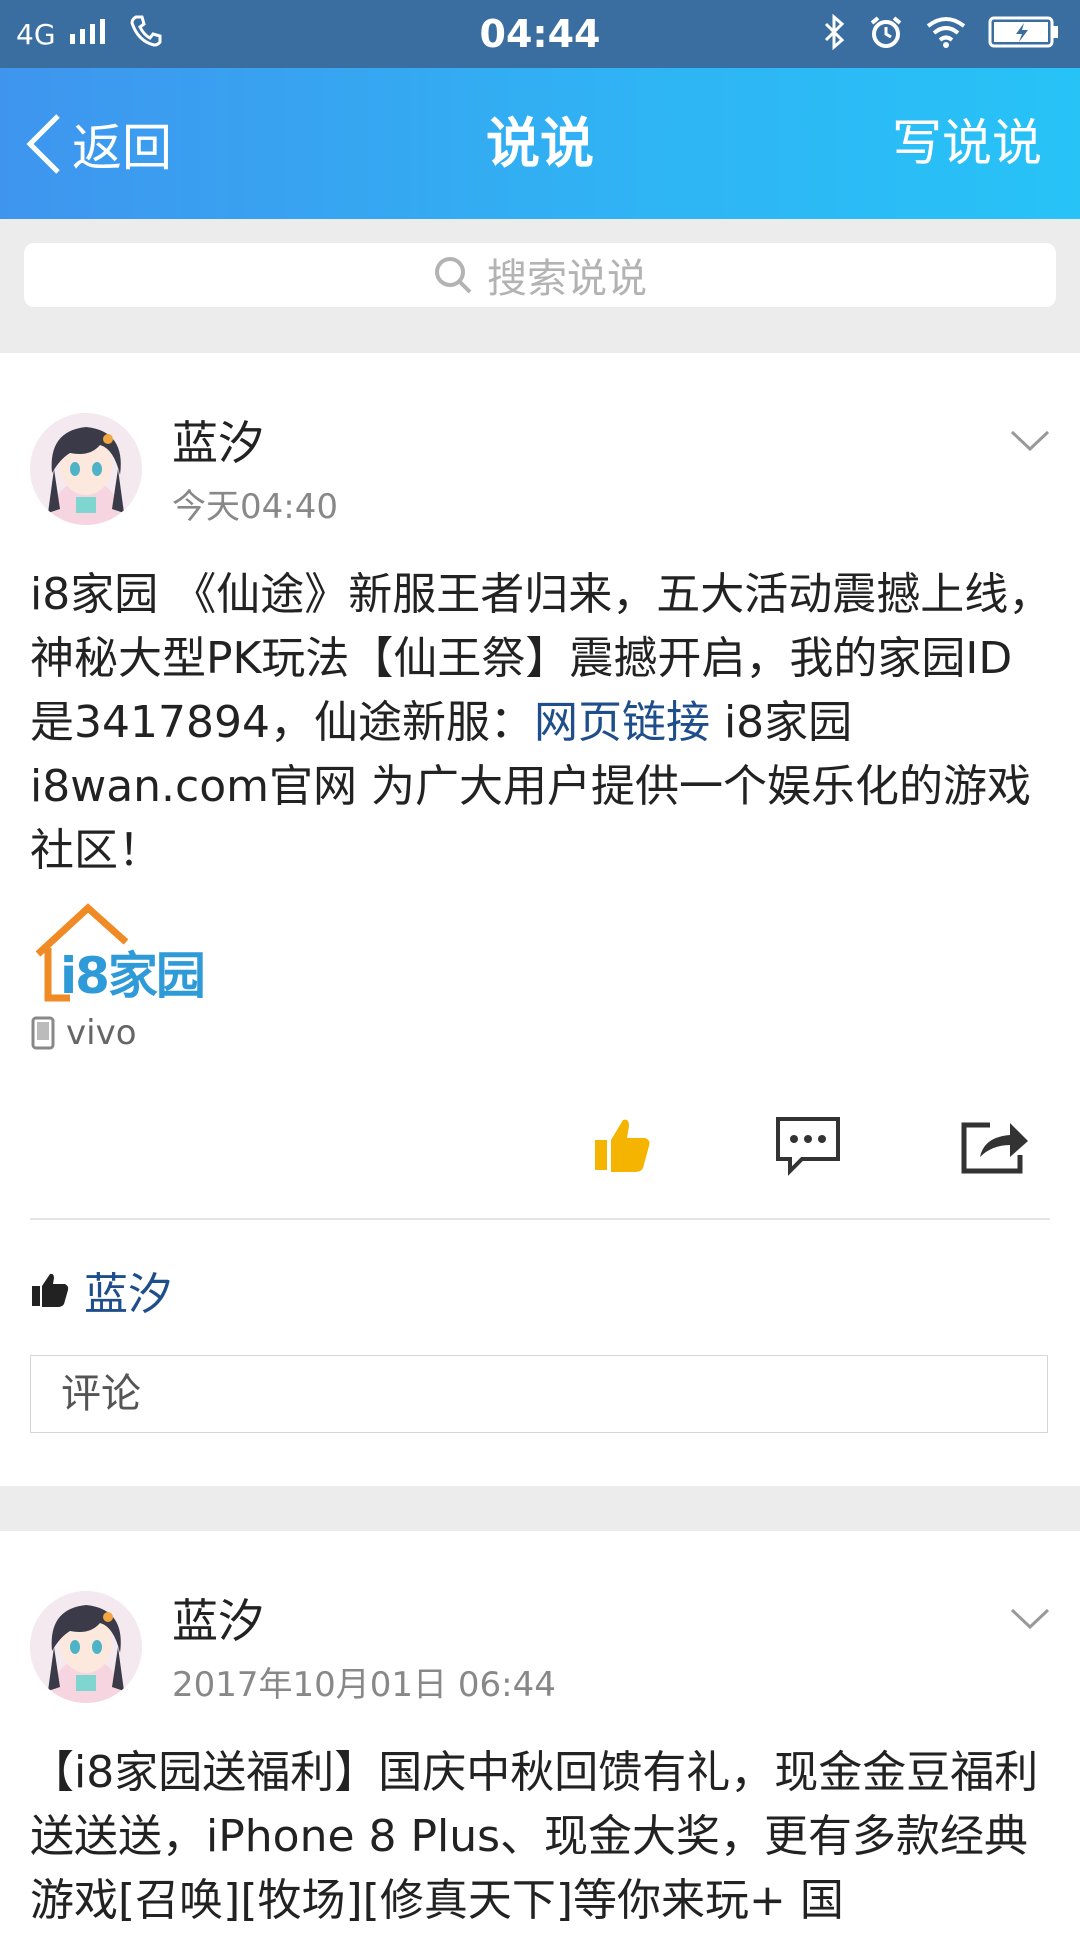 The image size is (1080, 1951). Describe the element at coordinates (967, 143) in the screenshot. I see `write-post-button: 写说说` at that location.